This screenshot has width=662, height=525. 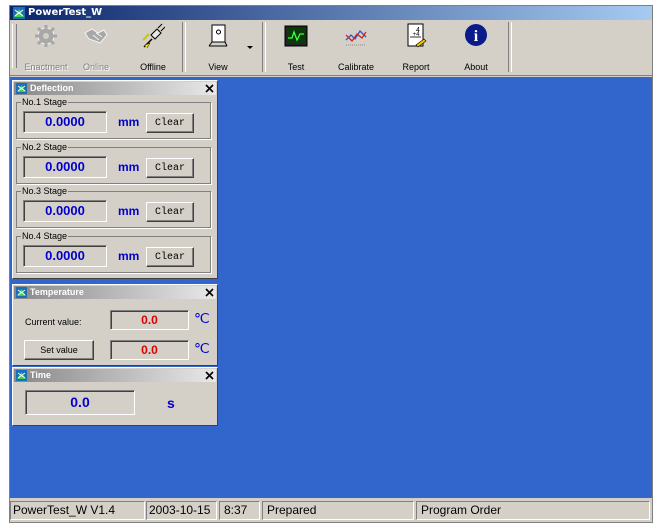 What do you see at coordinates (115, 88) in the screenshot?
I see `deflection-title-bar: Deflection` at bounding box center [115, 88].